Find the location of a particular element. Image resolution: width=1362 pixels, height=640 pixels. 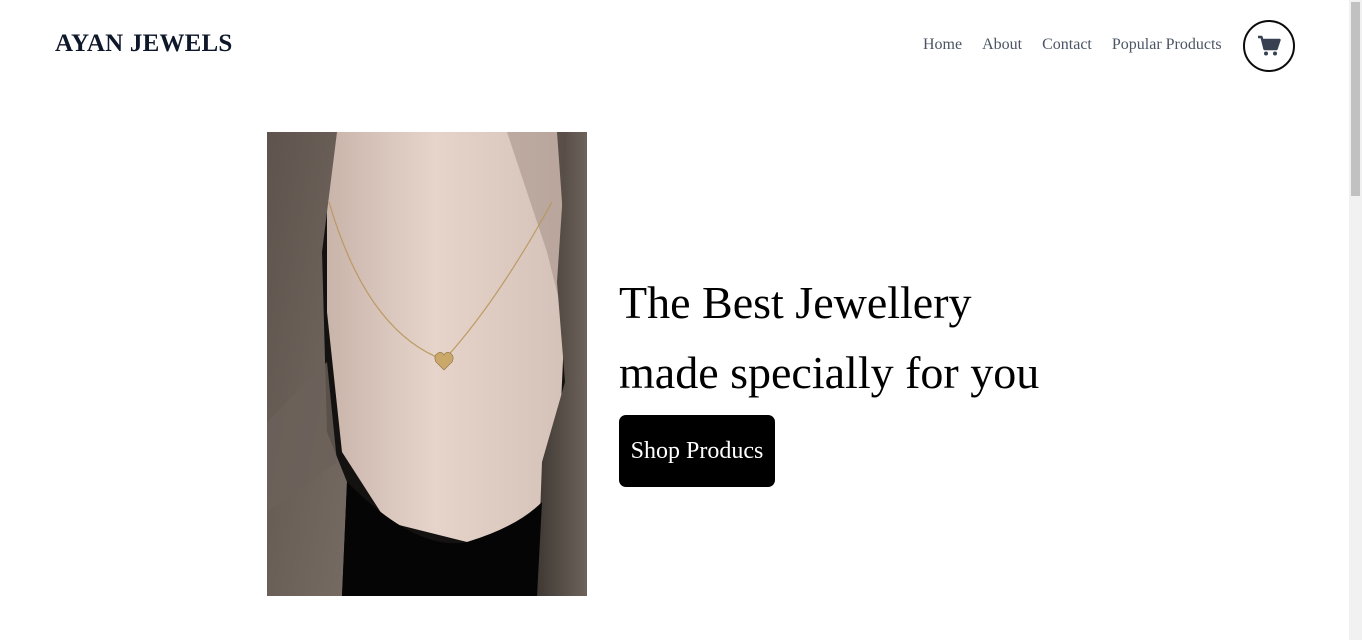

nav-popular-products-link: Popular Products is located at coordinates (1167, 45).